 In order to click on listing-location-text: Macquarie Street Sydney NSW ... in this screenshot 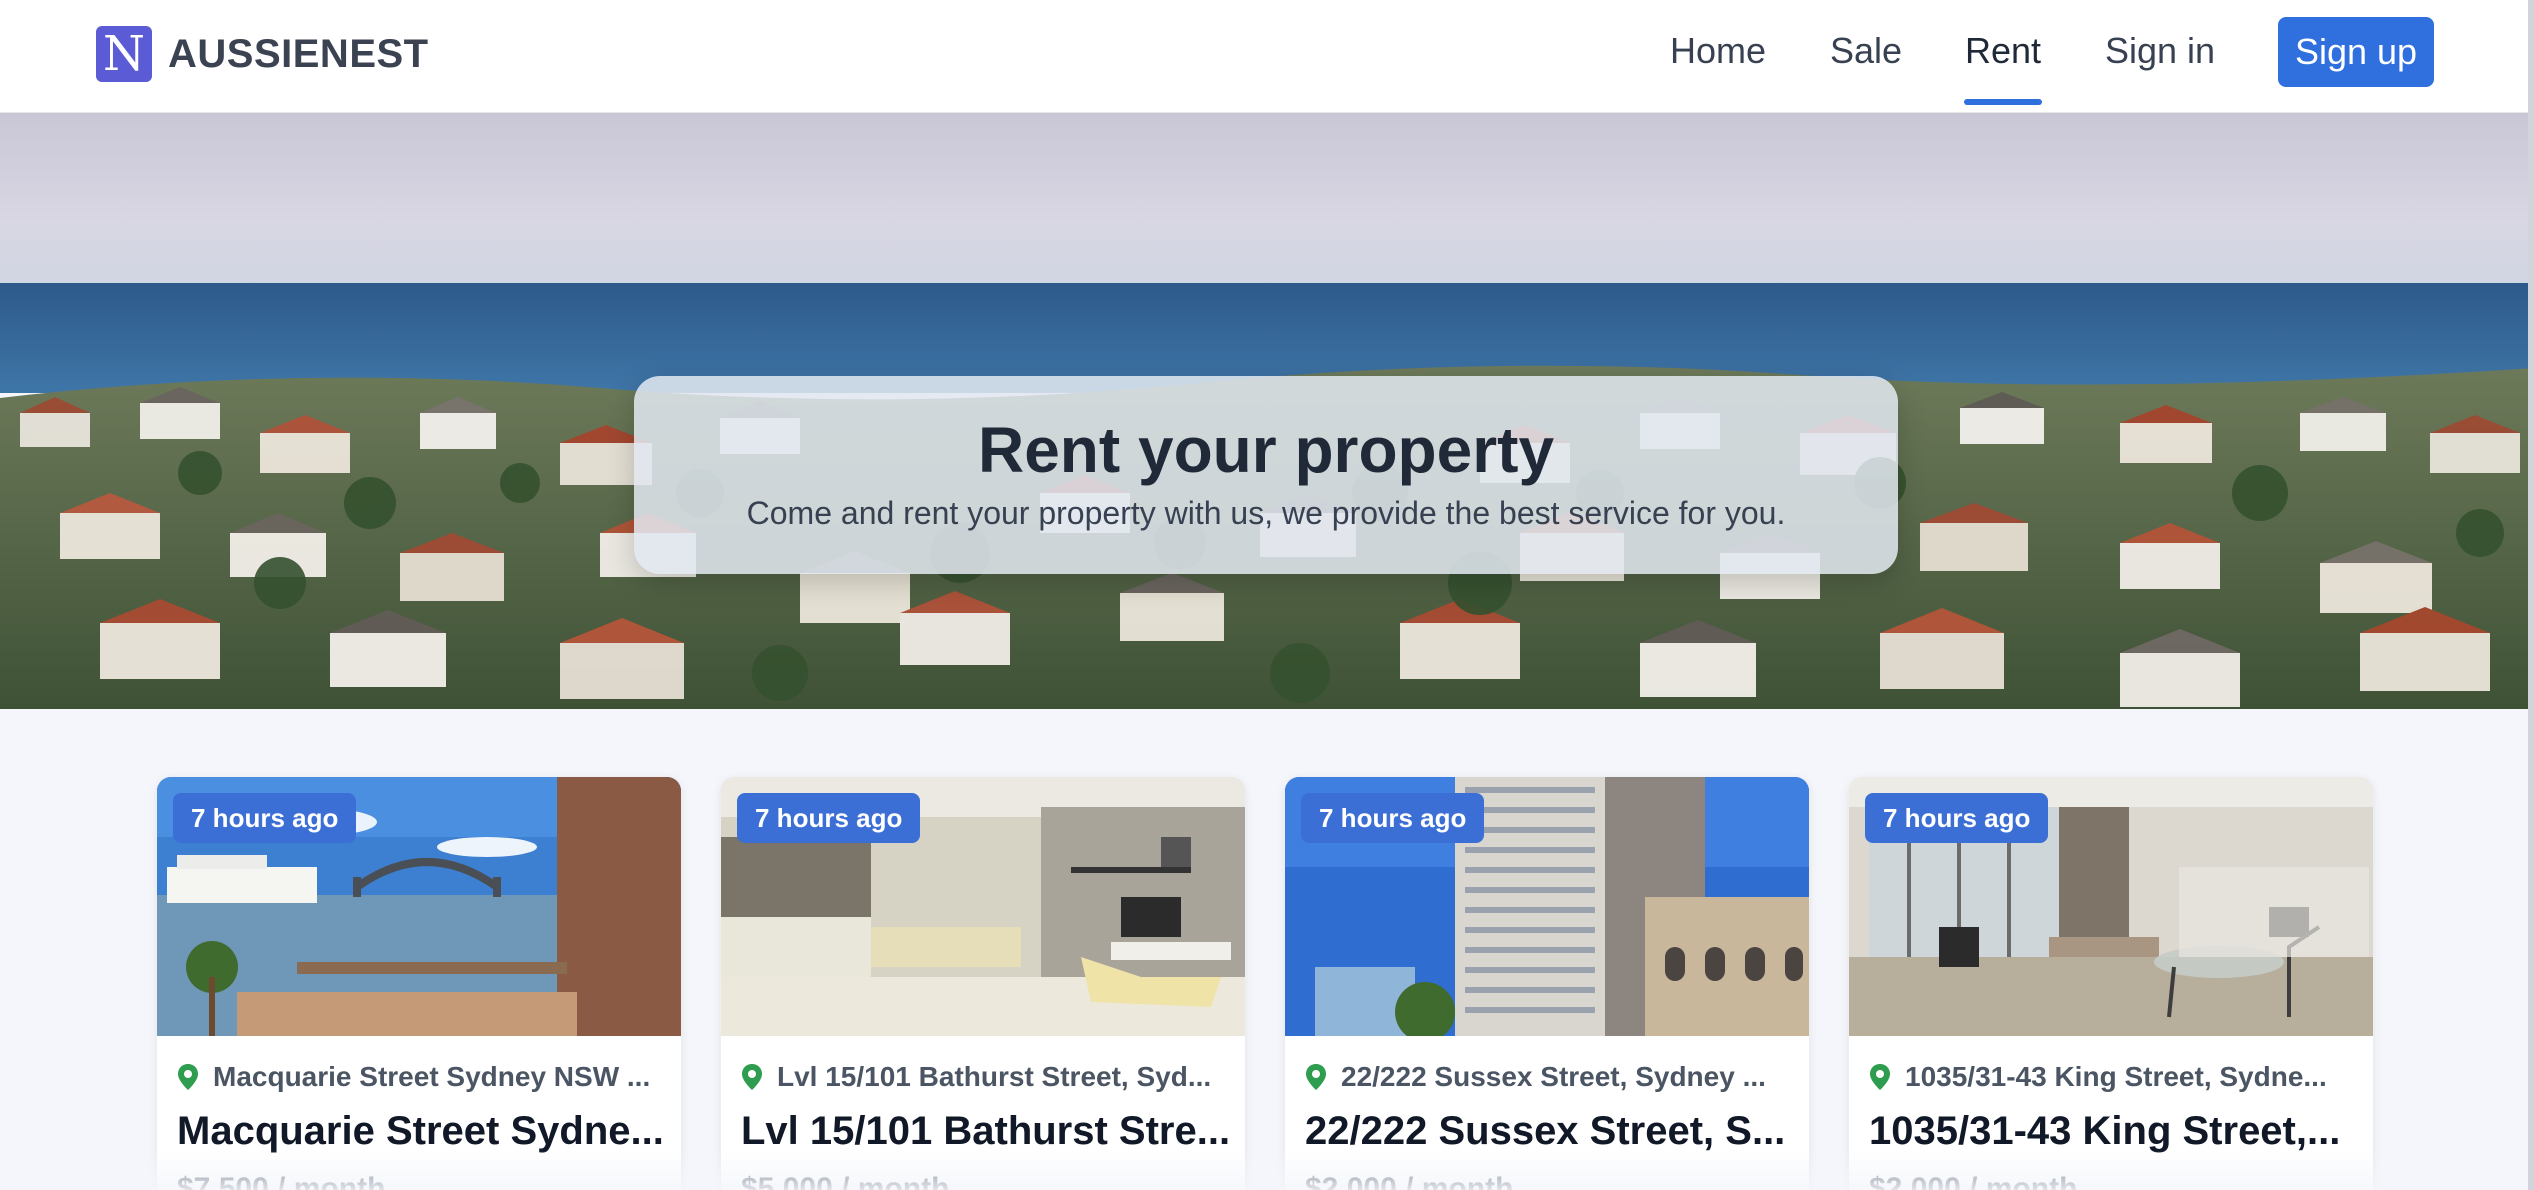, I will do `click(432, 1076)`.